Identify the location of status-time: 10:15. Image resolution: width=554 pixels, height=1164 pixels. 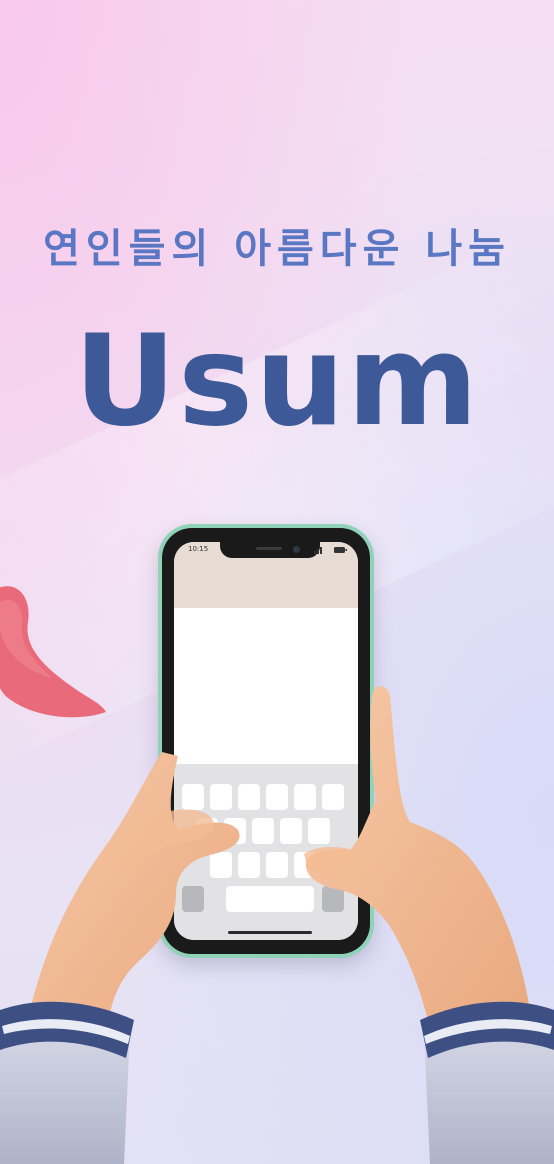
(198, 549).